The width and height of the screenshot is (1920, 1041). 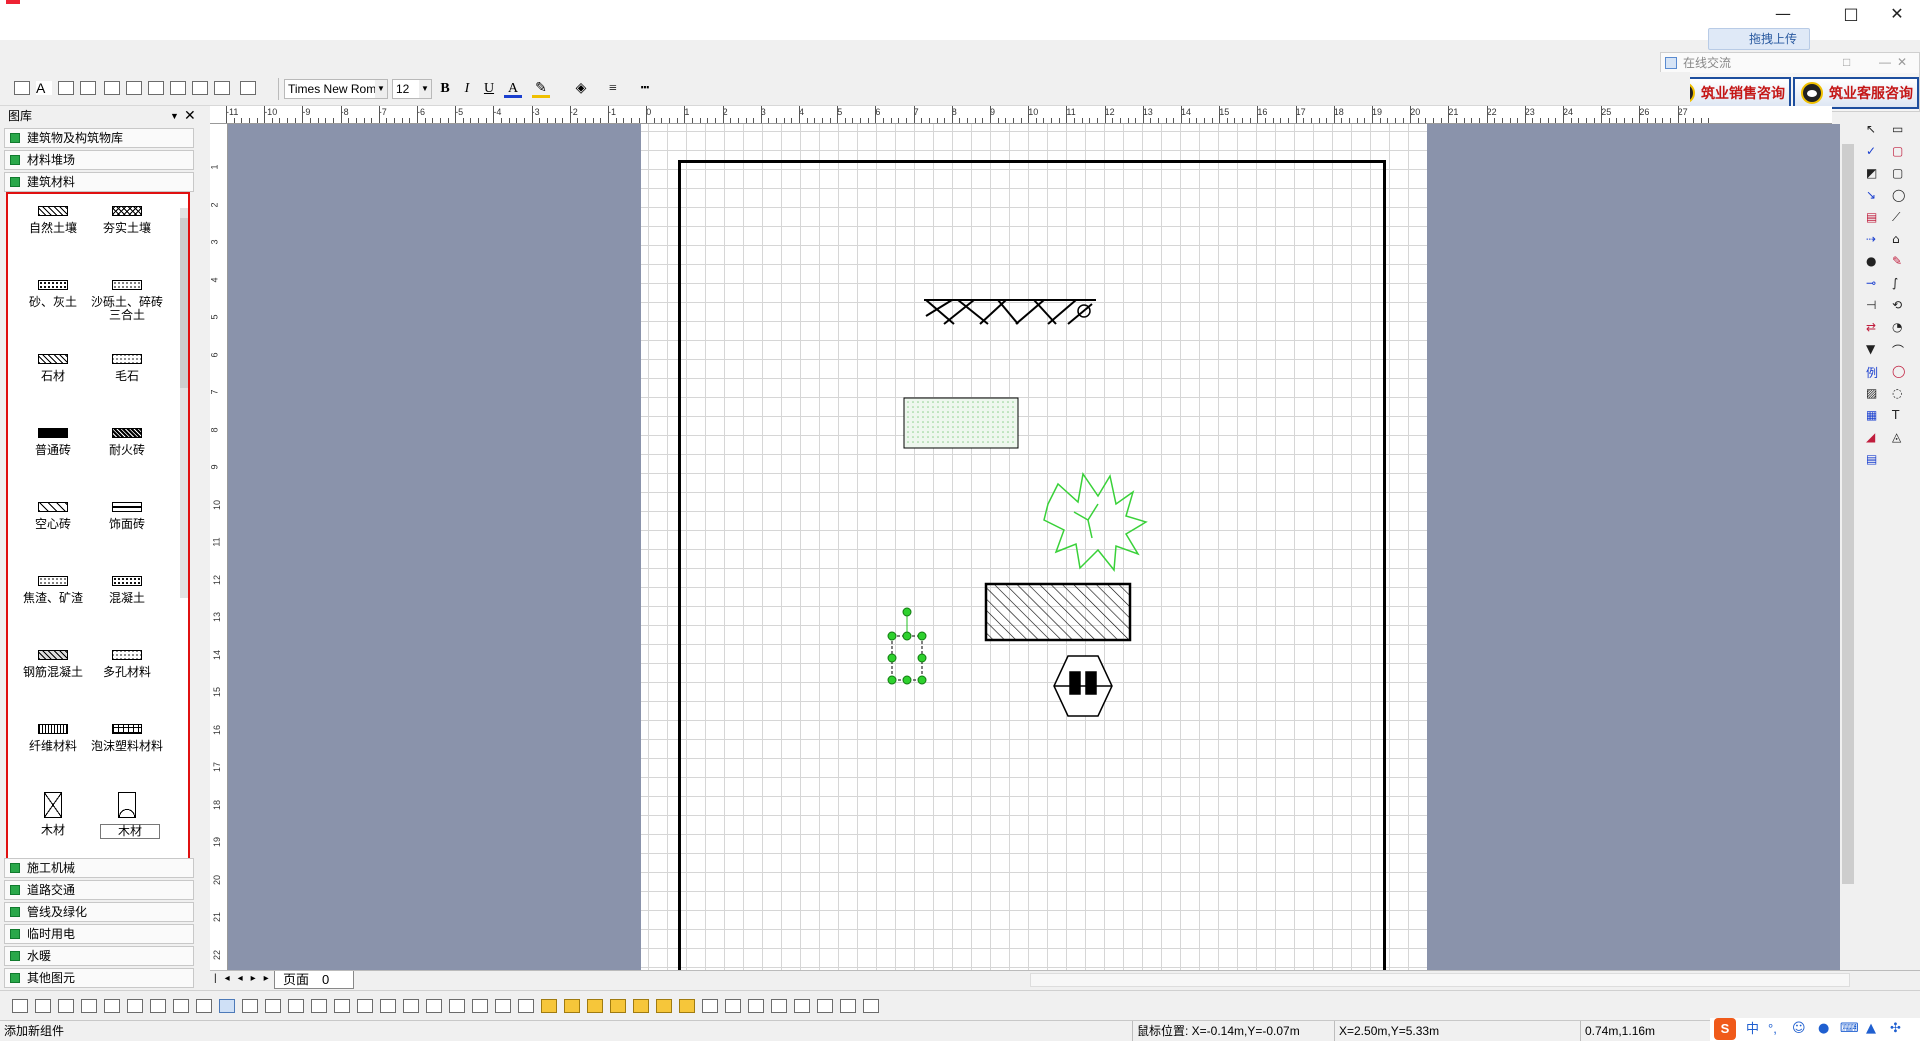 What do you see at coordinates (489, 89) in the screenshot?
I see `underline-button: U` at bounding box center [489, 89].